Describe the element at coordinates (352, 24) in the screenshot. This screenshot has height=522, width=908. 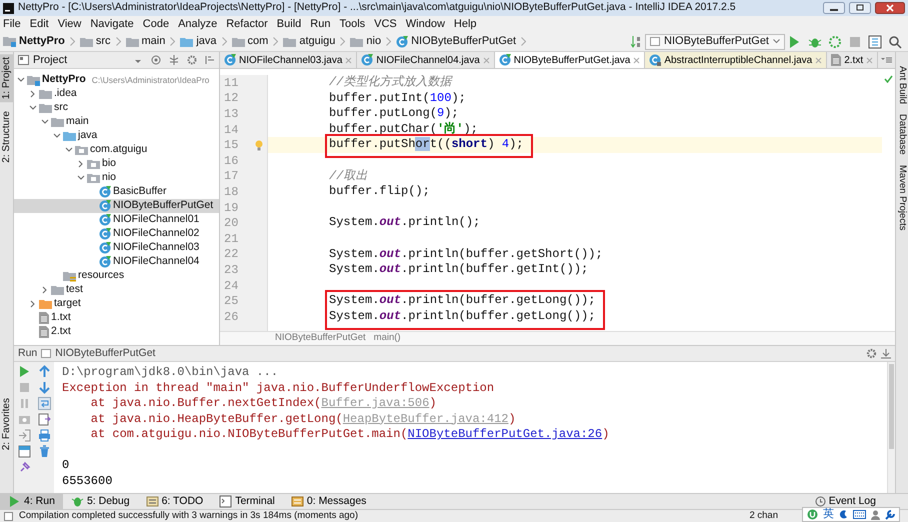
I see `menu-item: Tools` at that location.